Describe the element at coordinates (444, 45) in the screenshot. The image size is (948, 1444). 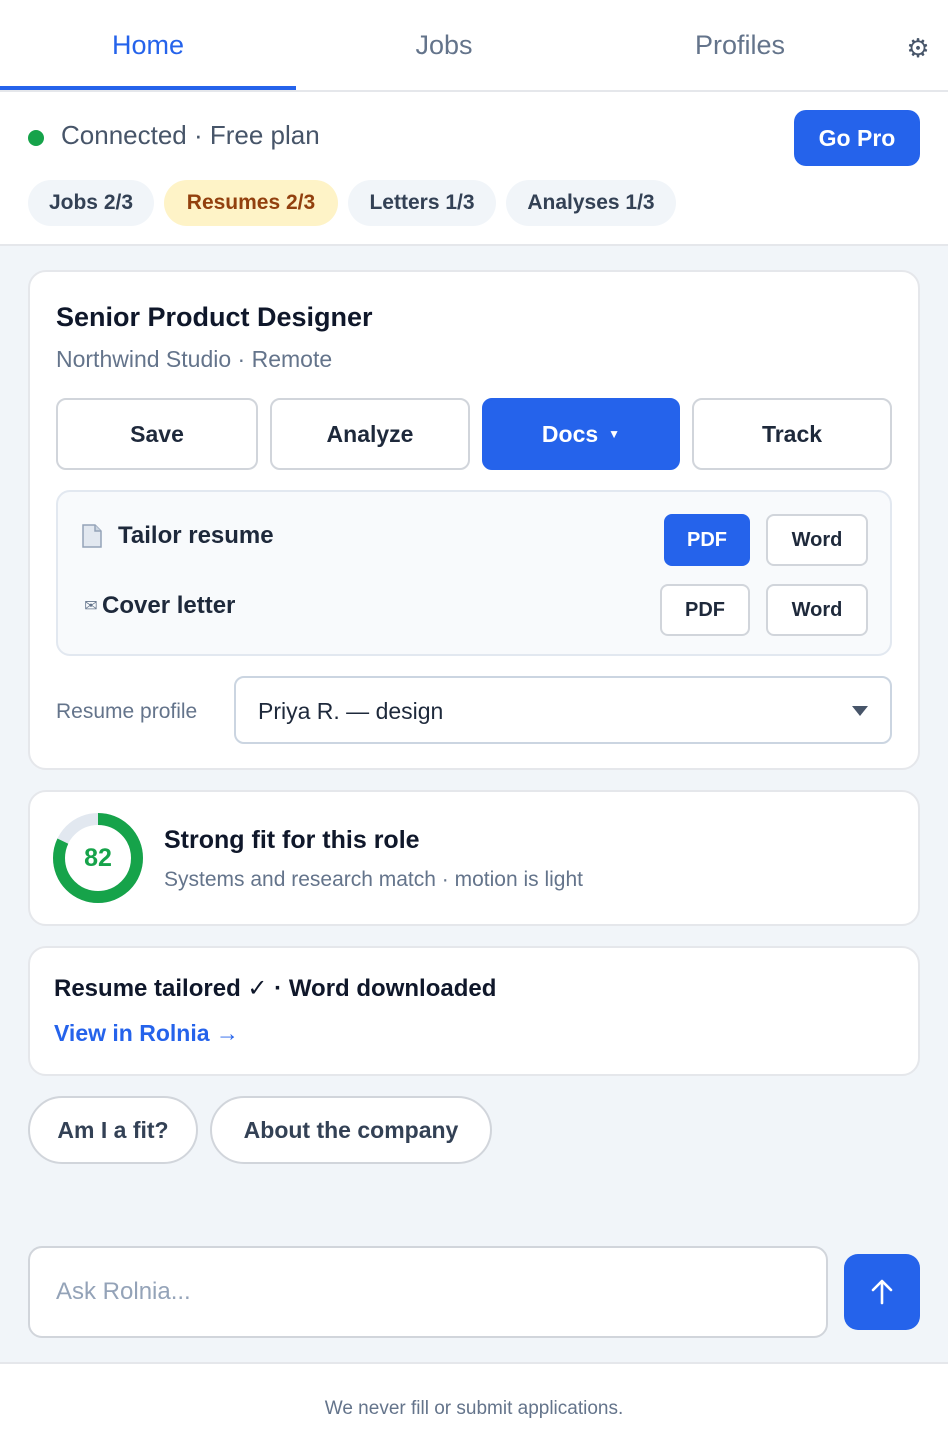
I see `tab-jobs: Jobs` at that location.